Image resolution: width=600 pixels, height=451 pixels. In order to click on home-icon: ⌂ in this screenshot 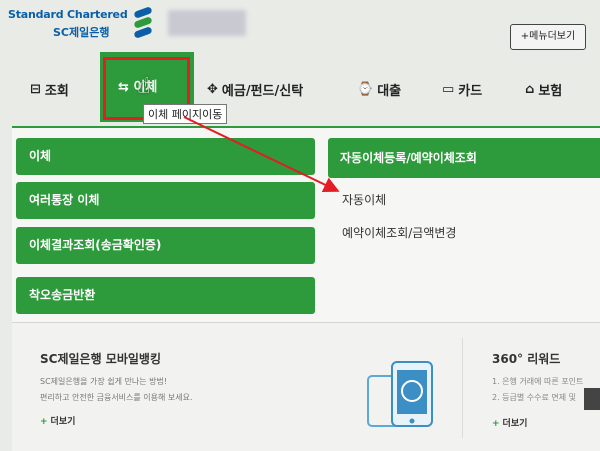, I will do `click(530, 89)`.